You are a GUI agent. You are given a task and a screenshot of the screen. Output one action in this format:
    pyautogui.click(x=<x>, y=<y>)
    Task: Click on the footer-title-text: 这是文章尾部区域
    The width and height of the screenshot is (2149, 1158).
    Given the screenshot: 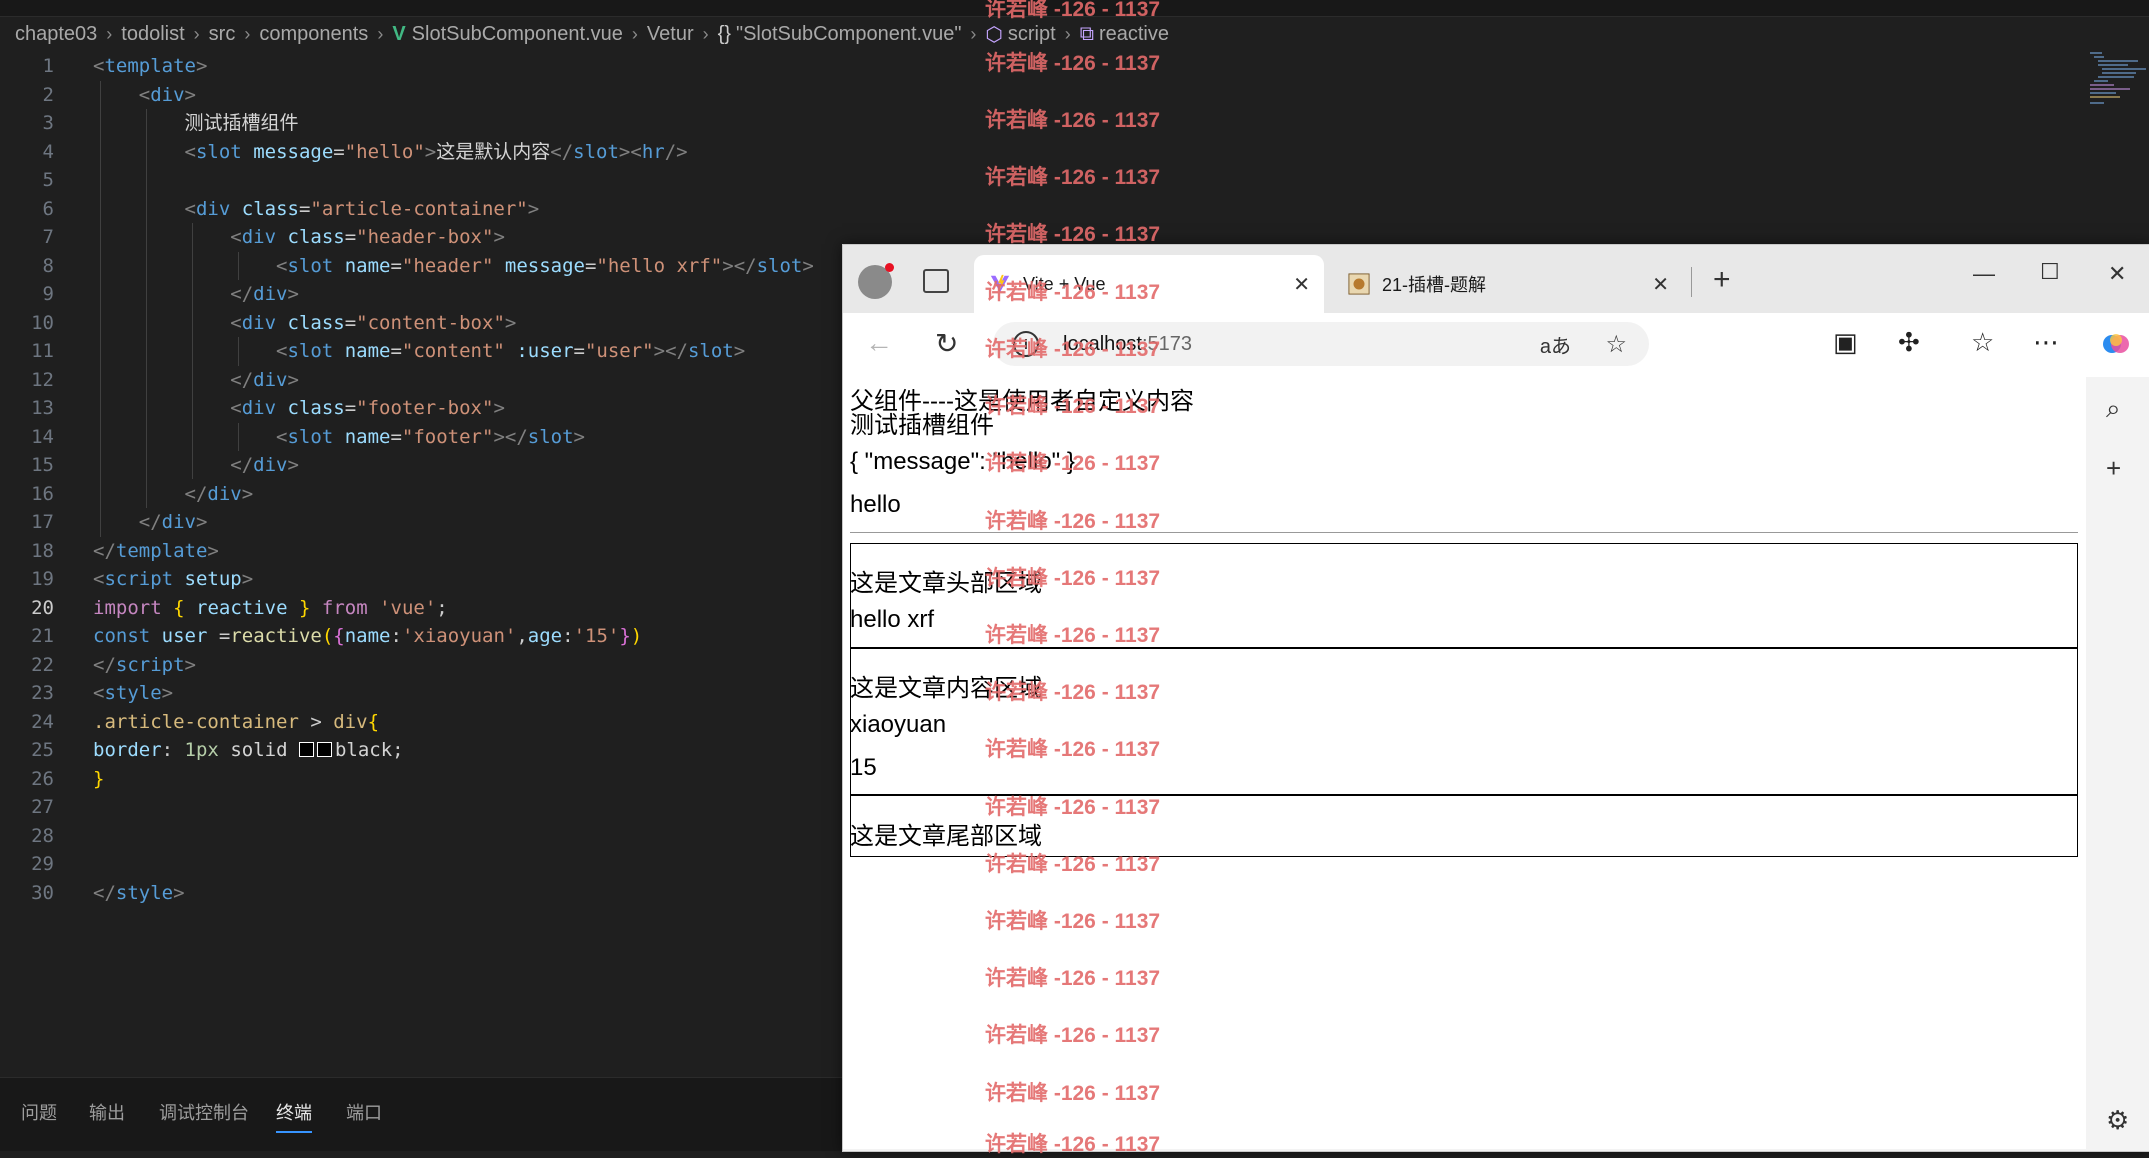 What is the action you would take?
    pyautogui.click(x=946, y=836)
    